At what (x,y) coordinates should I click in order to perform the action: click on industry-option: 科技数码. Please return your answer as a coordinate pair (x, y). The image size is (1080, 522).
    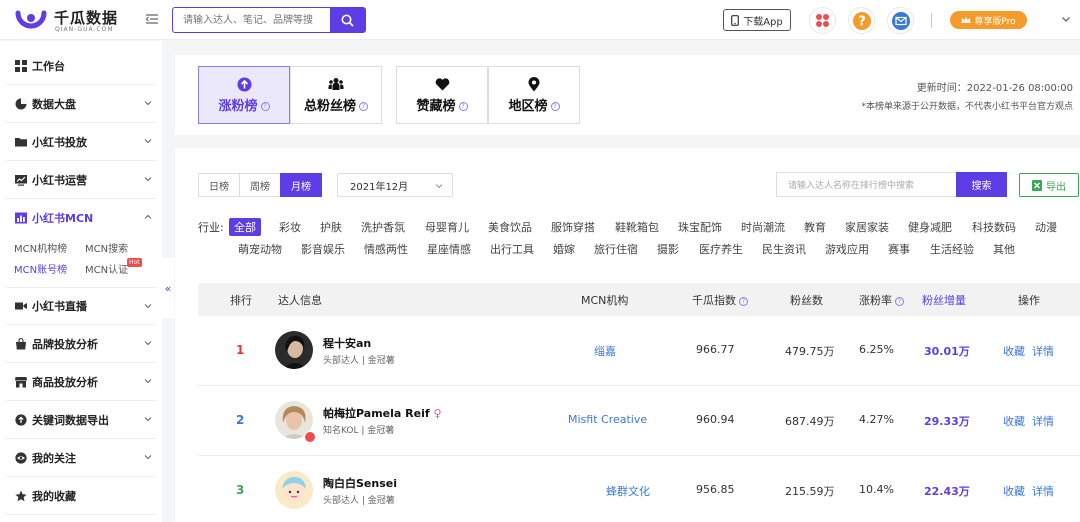
    Looking at the image, I should click on (994, 227).